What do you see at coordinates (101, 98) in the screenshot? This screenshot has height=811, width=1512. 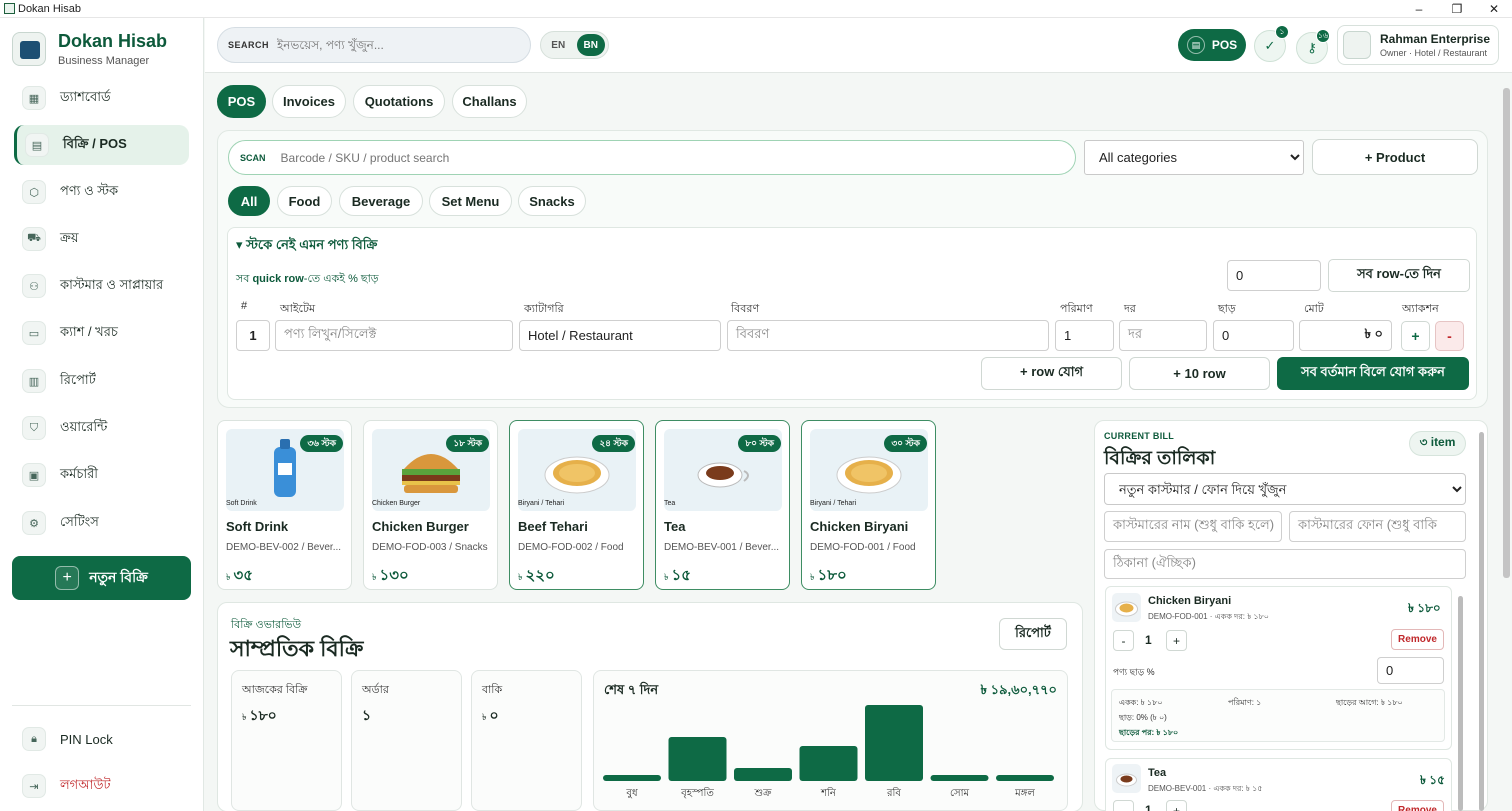 I see `sidebar-item: ▦ ড্যাশবোর্ড` at bounding box center [101, 98].